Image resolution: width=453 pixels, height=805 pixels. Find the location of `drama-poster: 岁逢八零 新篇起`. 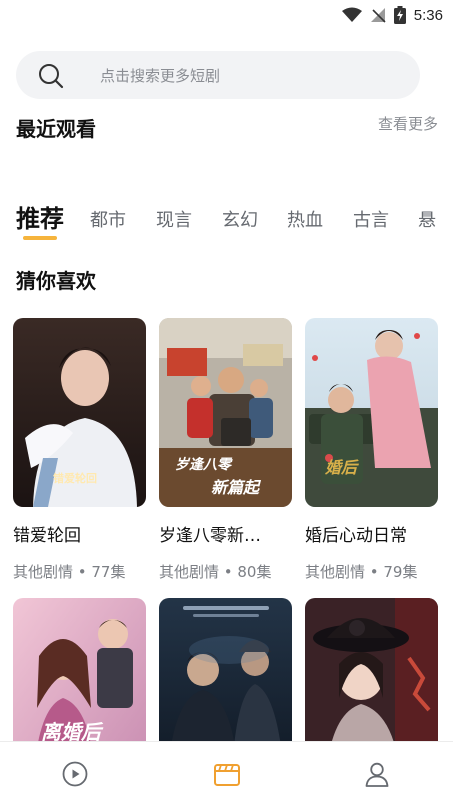

drama-poster: 岁逢八零 新篇起 is located at coordinates (225, 412).